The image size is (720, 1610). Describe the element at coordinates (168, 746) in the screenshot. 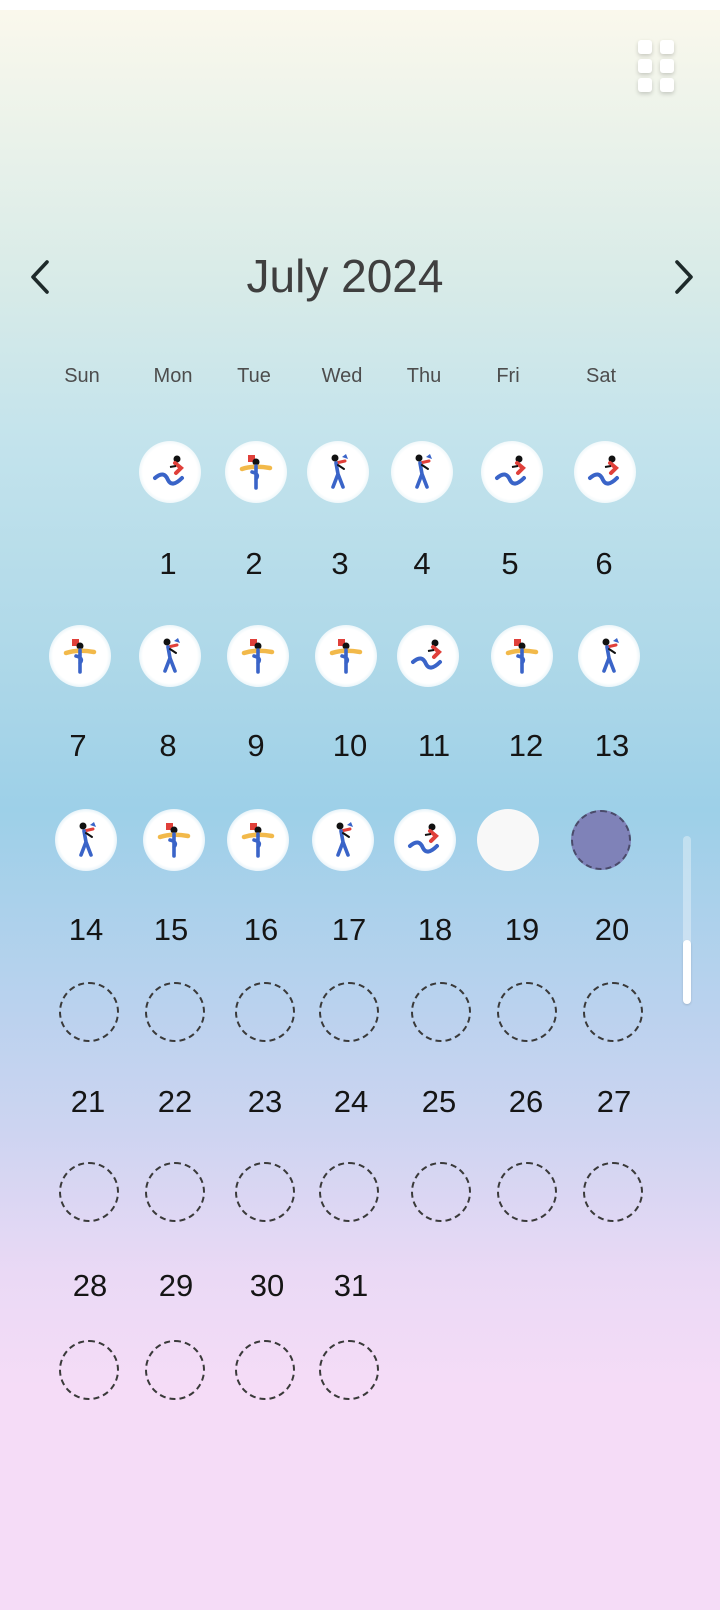

I see `day-number-8: 8` at that location.